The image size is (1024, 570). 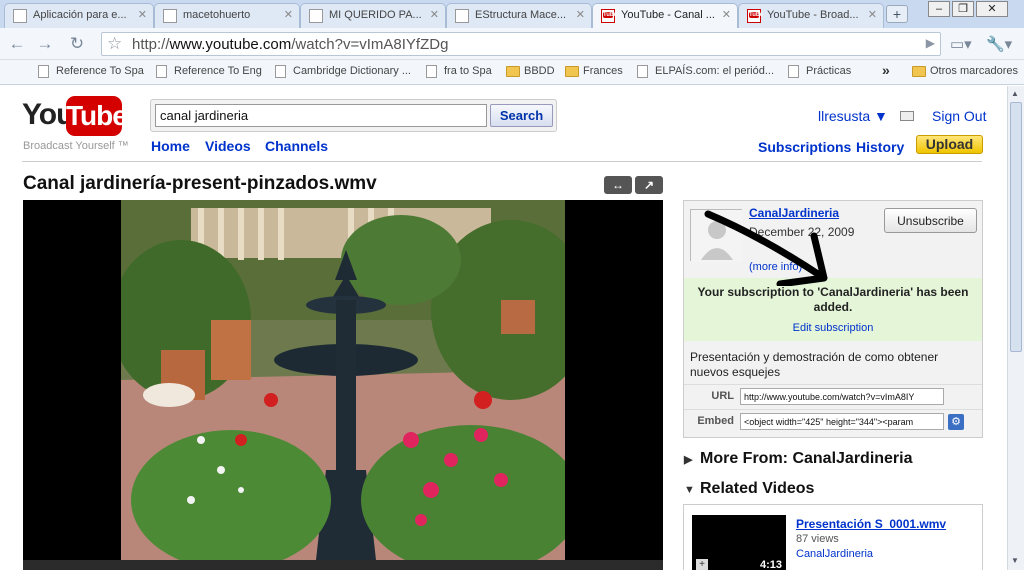 I want to click on browser-tab-4: EStructura Mace... ✕, so click(x=519, y=15).